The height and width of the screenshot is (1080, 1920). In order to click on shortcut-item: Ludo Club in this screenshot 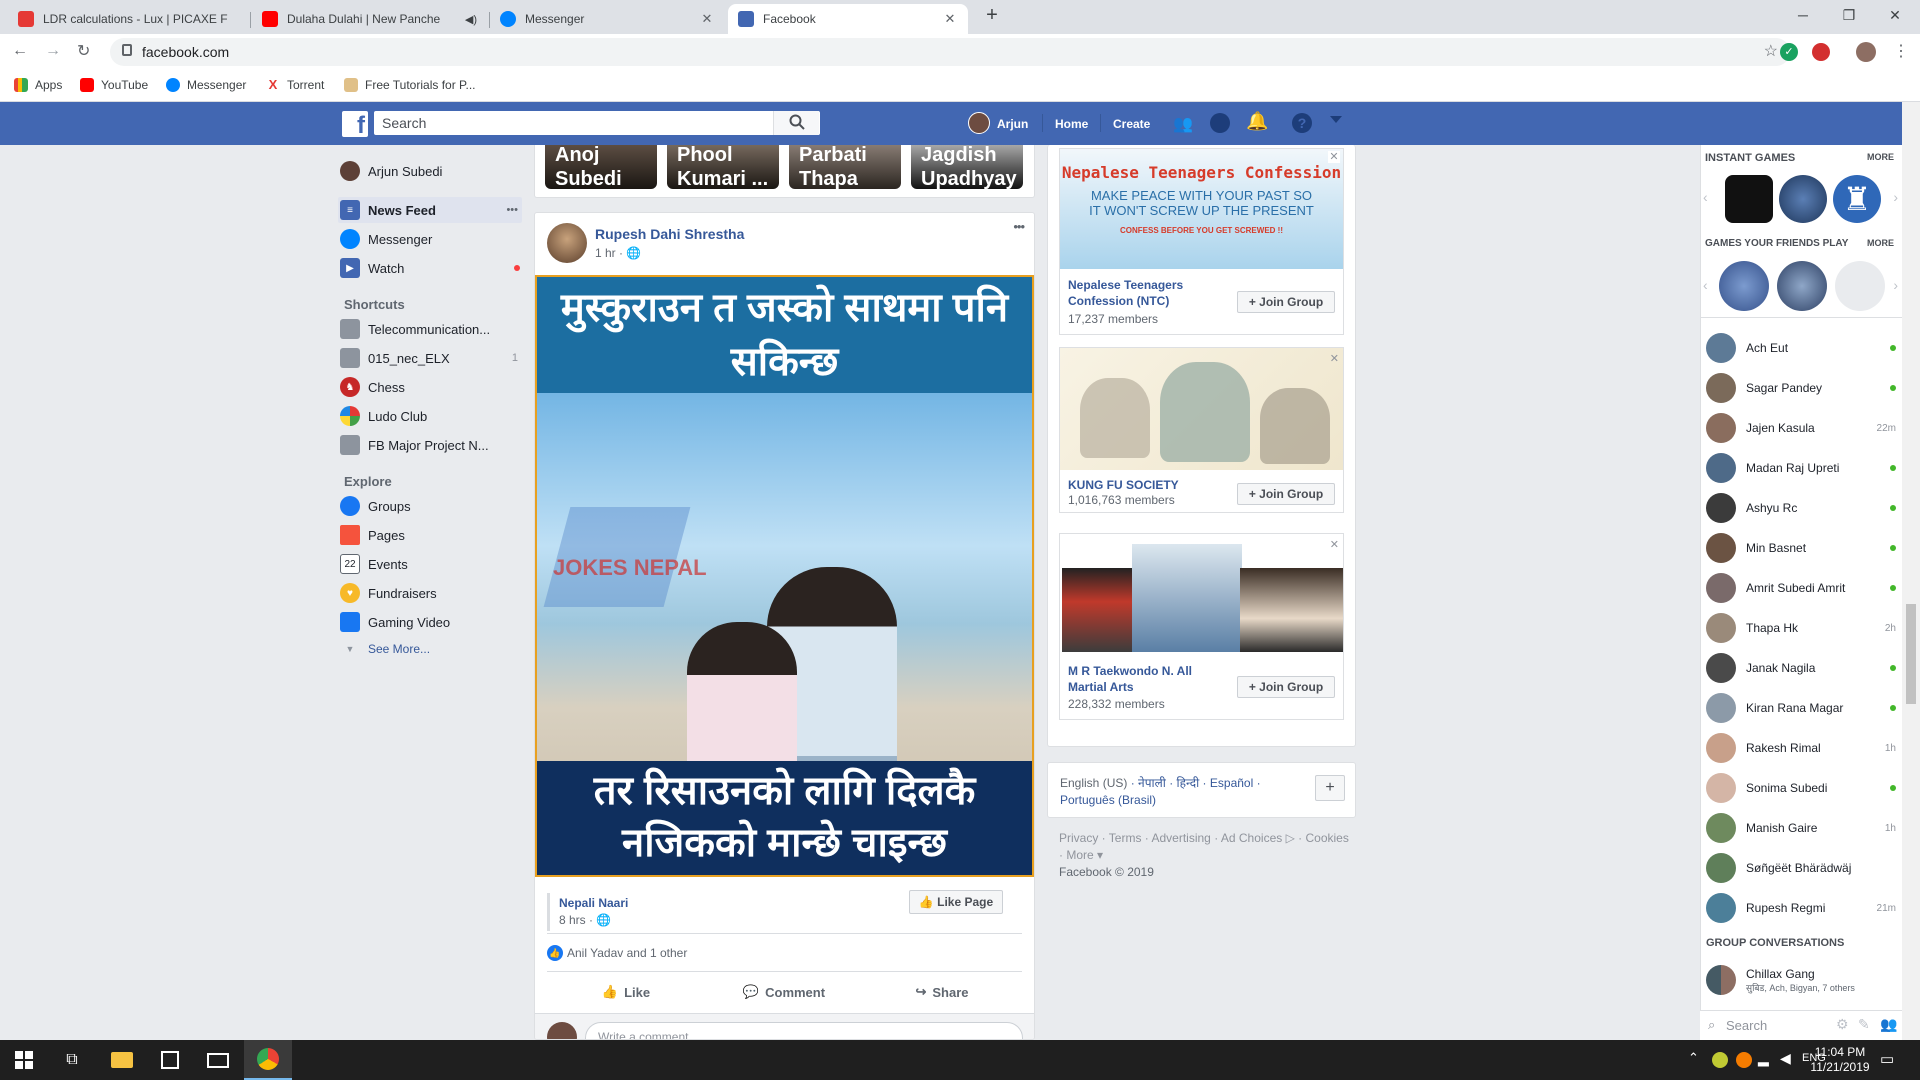, I will do `click(432, 416)`.